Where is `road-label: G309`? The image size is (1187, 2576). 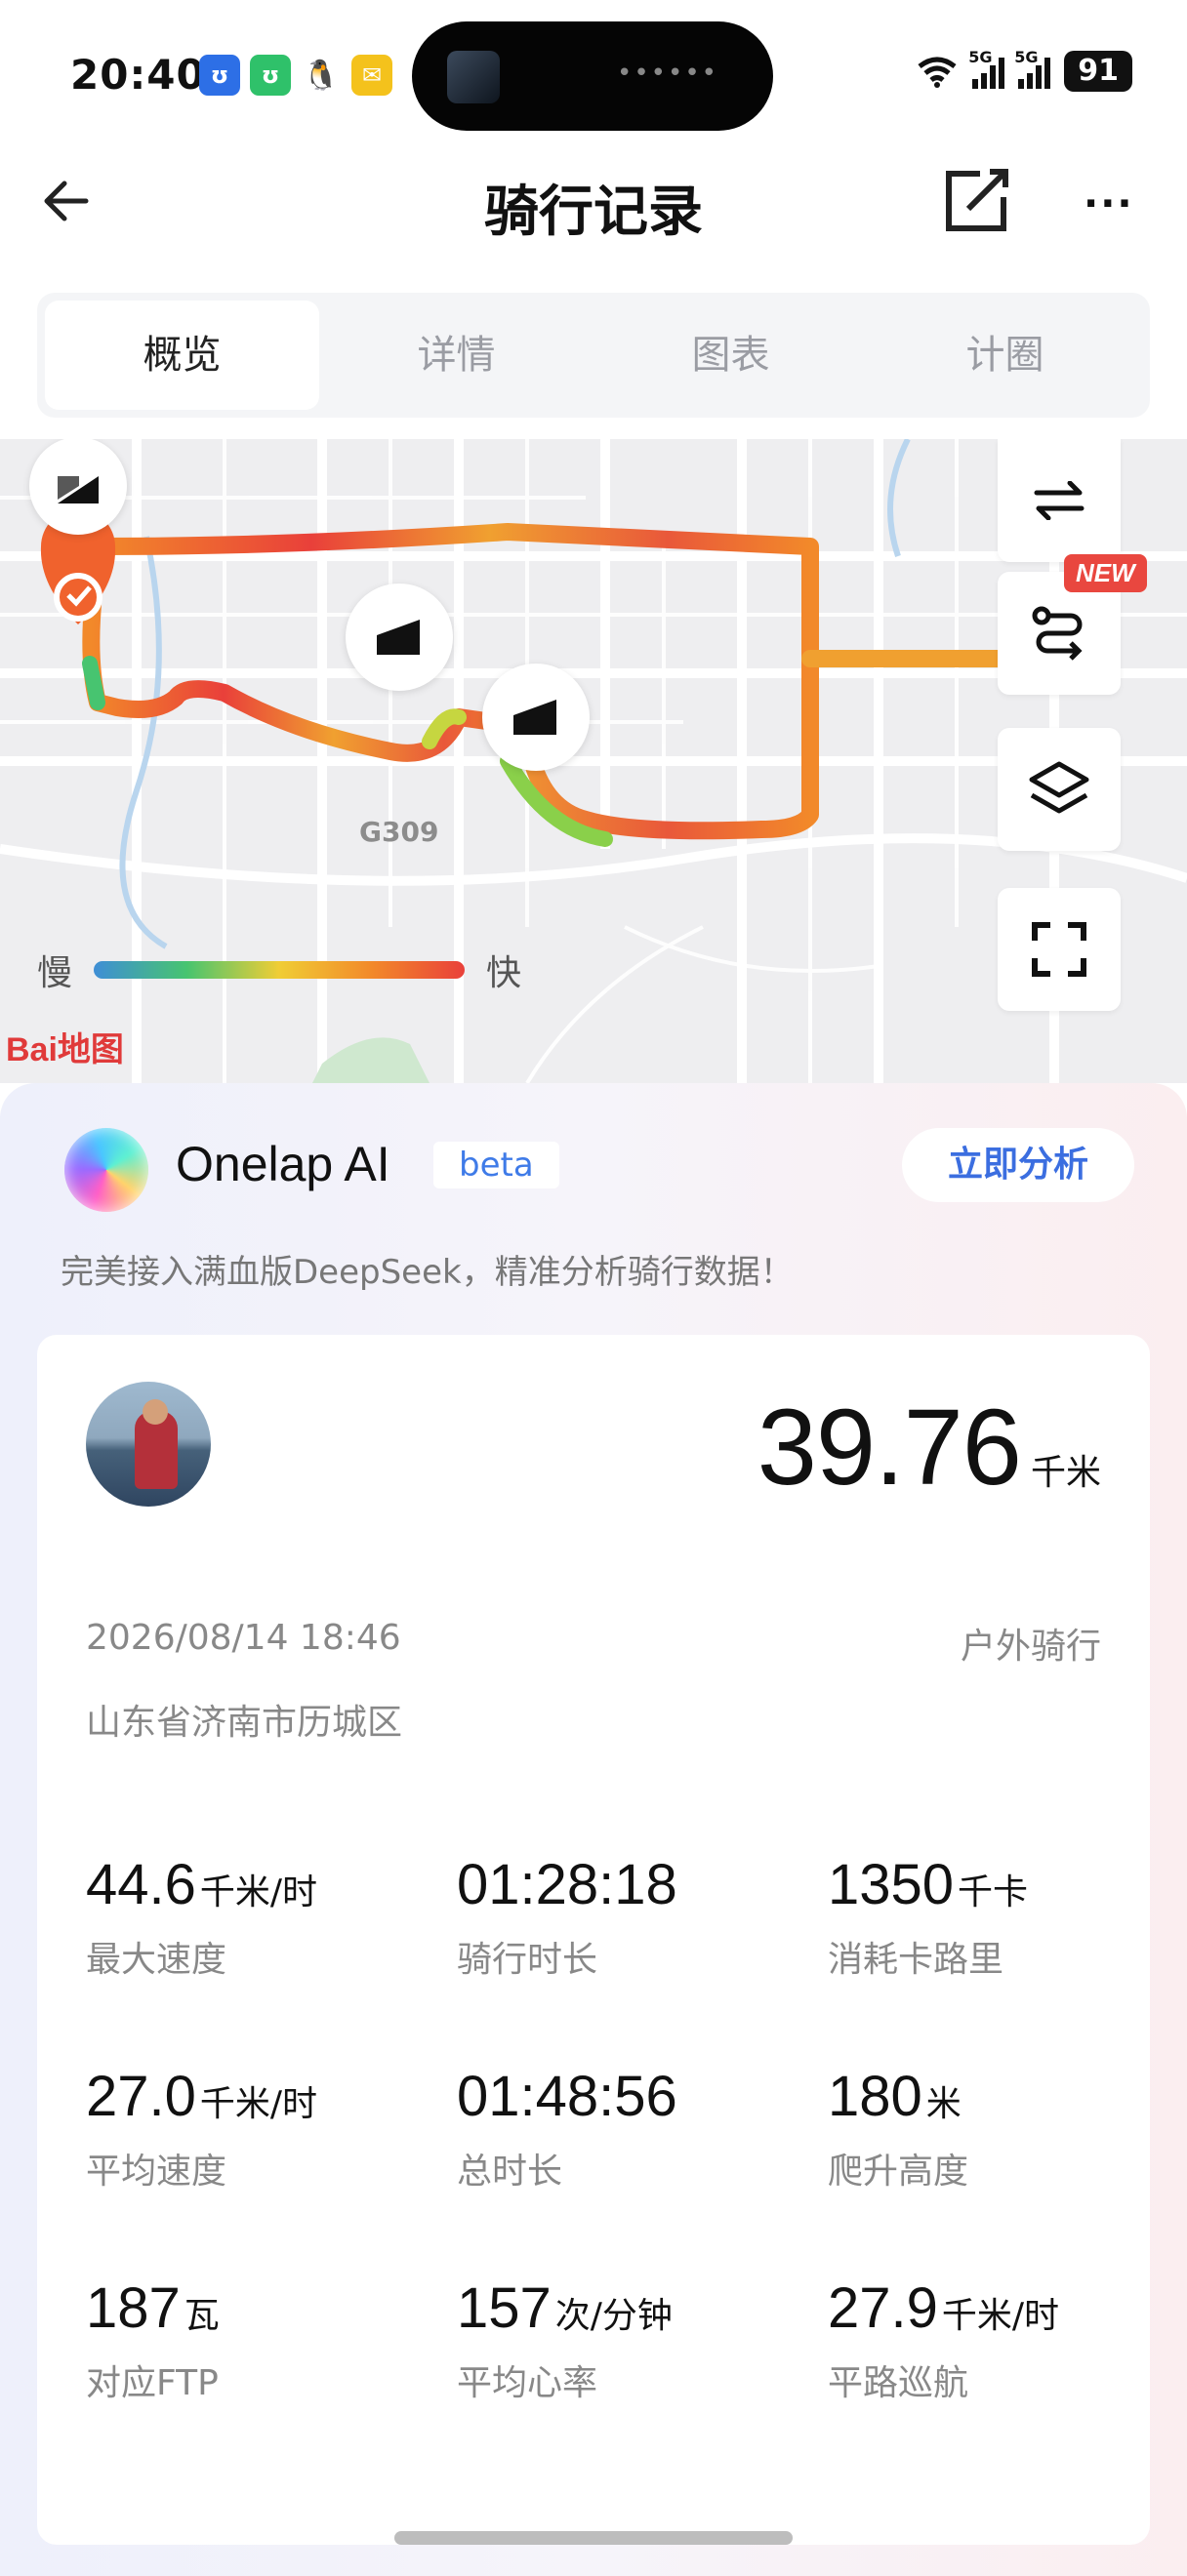
road-label: G309 is located at coordinates (398, 832).